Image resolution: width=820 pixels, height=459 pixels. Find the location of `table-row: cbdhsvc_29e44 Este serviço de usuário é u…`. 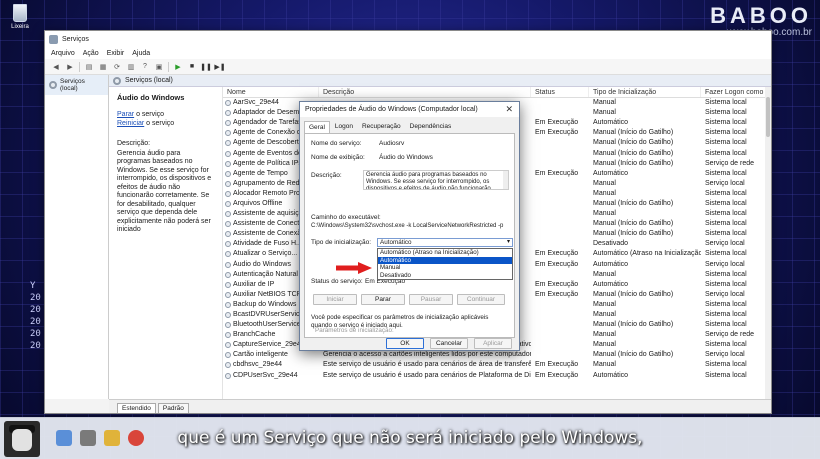

table-row: cbdhsvc_29e44 Este serviço de usuário é u… is located at coordinates (497, 365).